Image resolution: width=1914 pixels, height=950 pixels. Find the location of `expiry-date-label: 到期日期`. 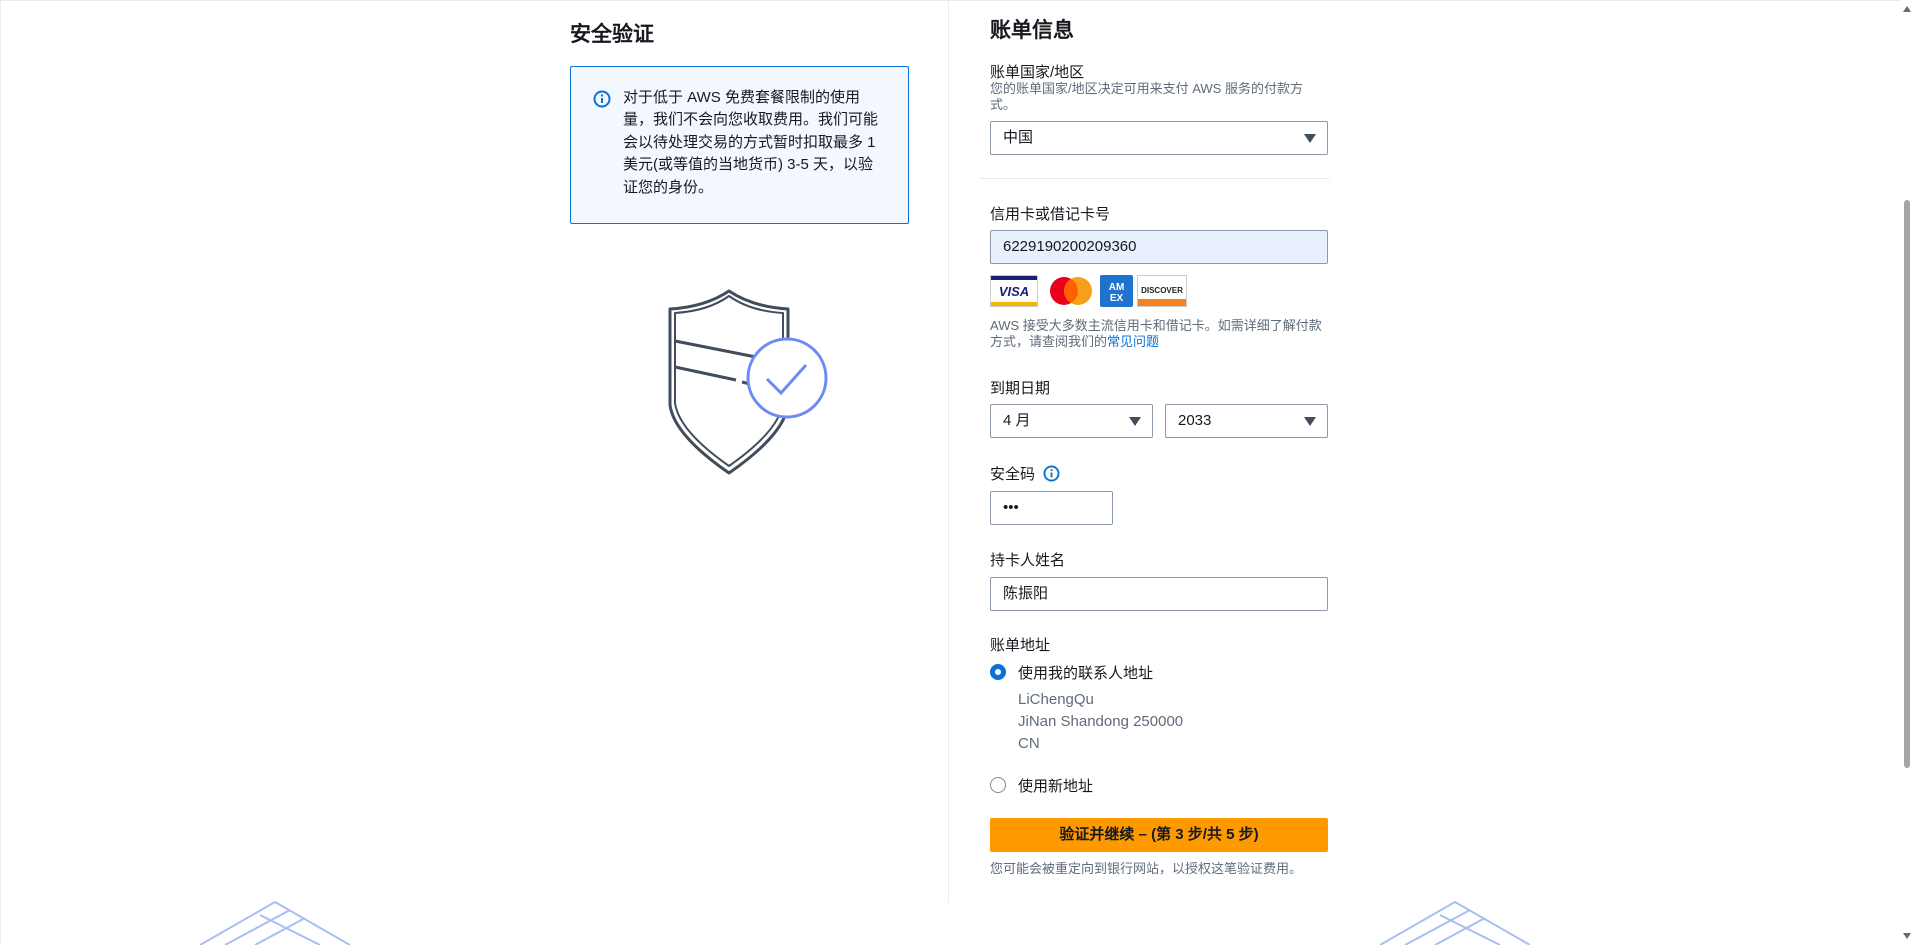

expiry-date-label: 到期日期 is located at coordinates (1020, 388).